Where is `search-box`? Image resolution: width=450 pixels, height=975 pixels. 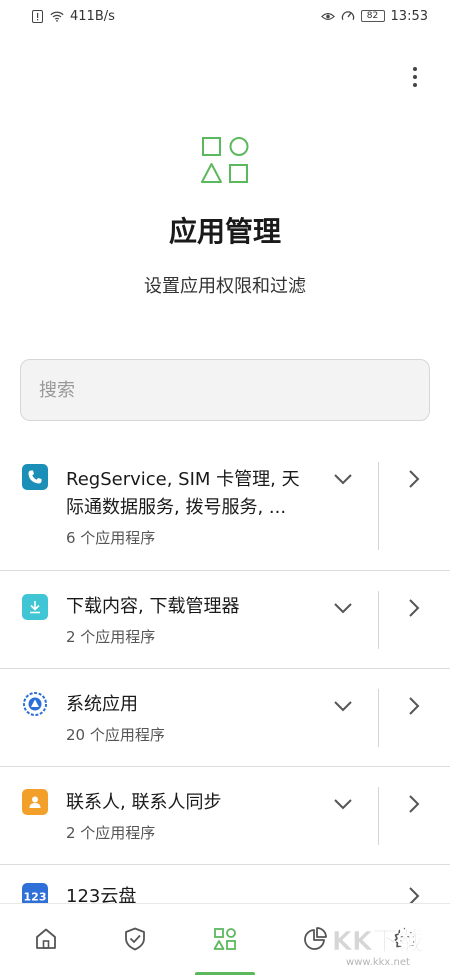
search-box is located at coordinates (225, 390).